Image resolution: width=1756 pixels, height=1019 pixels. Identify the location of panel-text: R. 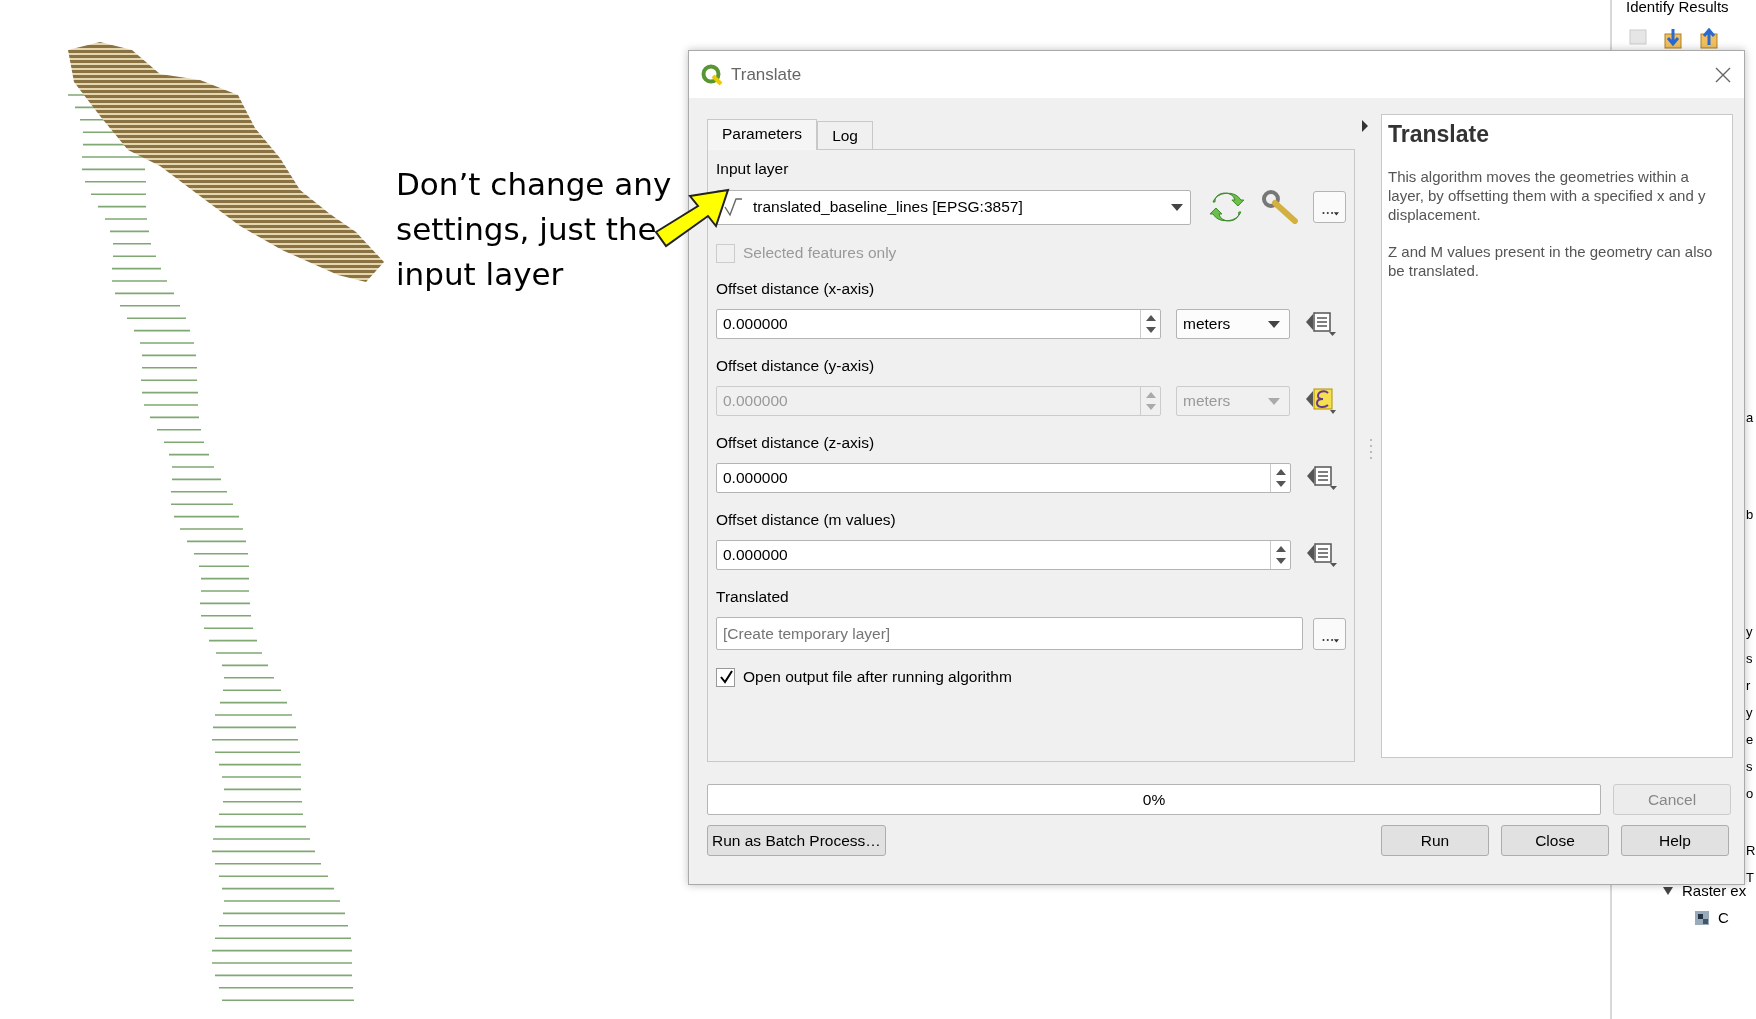
(1751, 850).